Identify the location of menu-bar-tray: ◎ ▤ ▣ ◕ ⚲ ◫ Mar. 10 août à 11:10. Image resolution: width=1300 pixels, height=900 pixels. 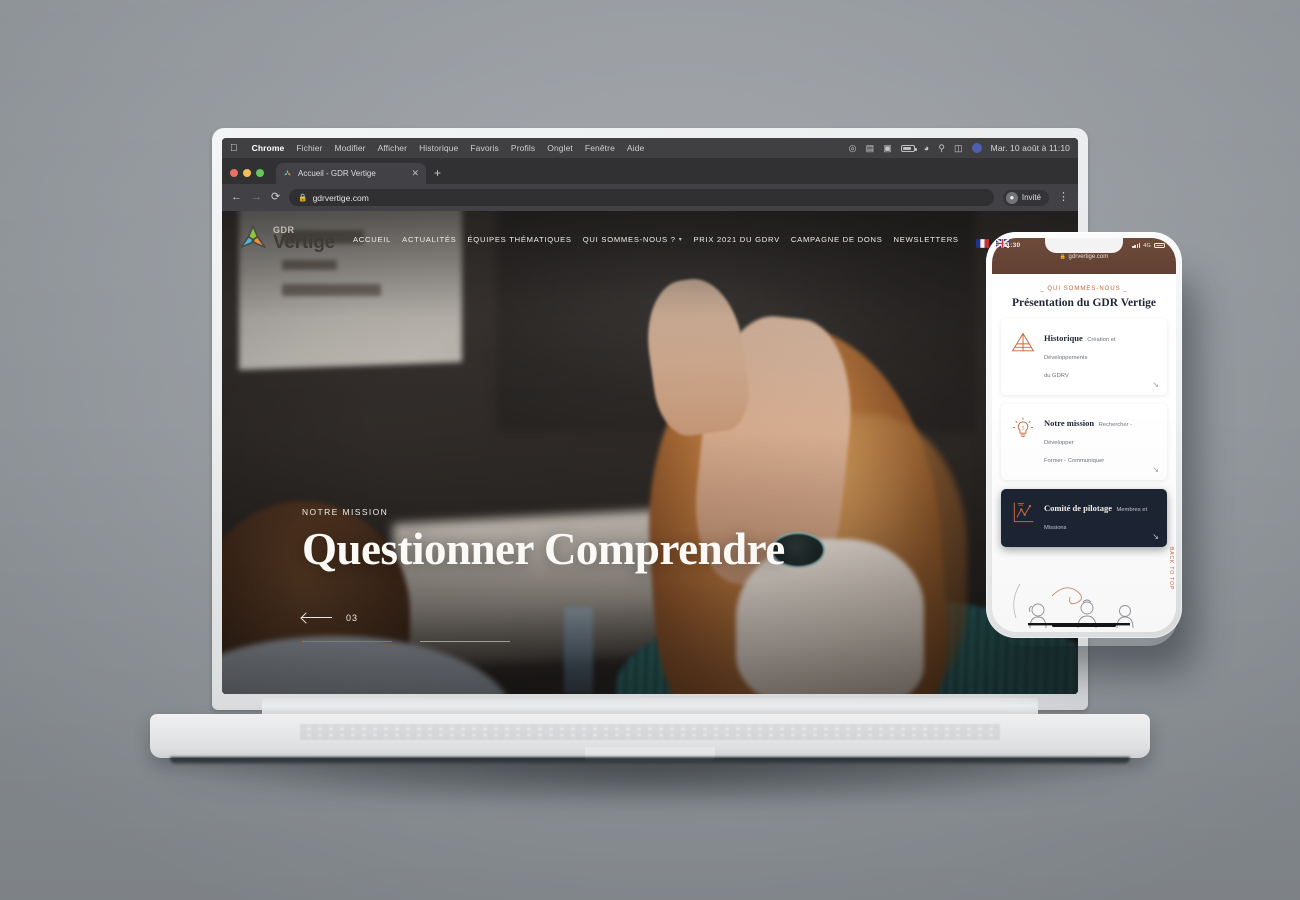
(959, 148).